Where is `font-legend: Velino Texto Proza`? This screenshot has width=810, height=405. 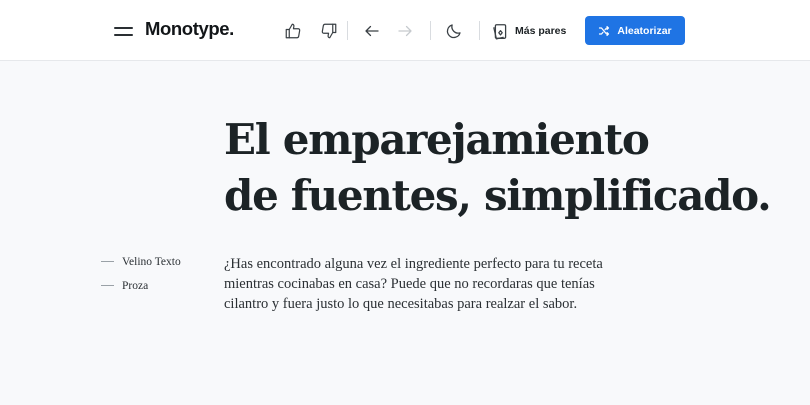 font-legend: Velino Texto Proza is located at coordinates (141, 279).